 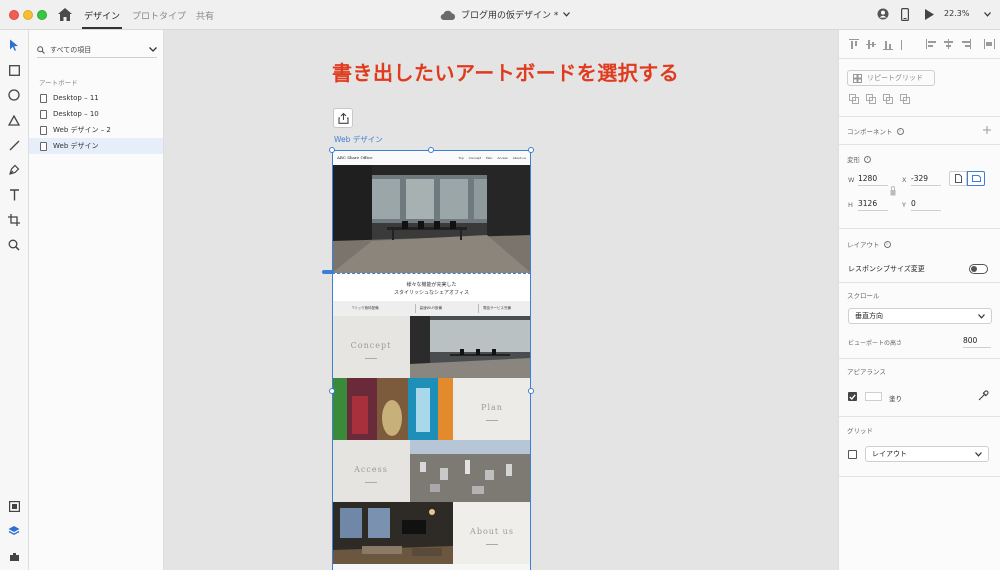 What do you see at coordinates (76, 98) in the screenshot?
I see `layer-item-label: Desktop – 11` at bounding box center [76, 98].